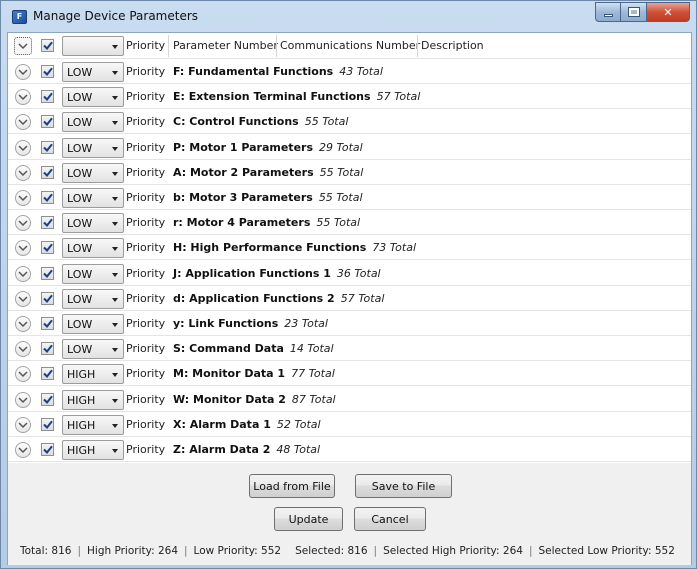  What do you see at coordinates (634, 12) in the screenshot?
I see `maximize-button` at bounding box center [634, 12].